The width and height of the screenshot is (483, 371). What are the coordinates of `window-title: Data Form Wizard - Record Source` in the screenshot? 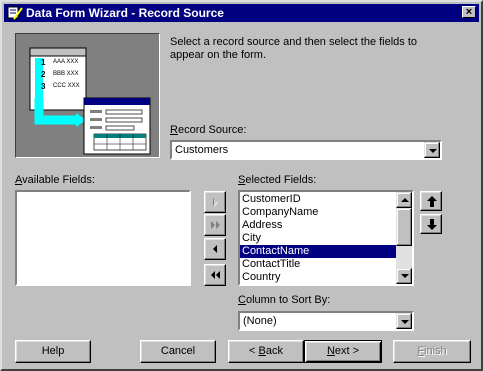 It's located at (125, 13).